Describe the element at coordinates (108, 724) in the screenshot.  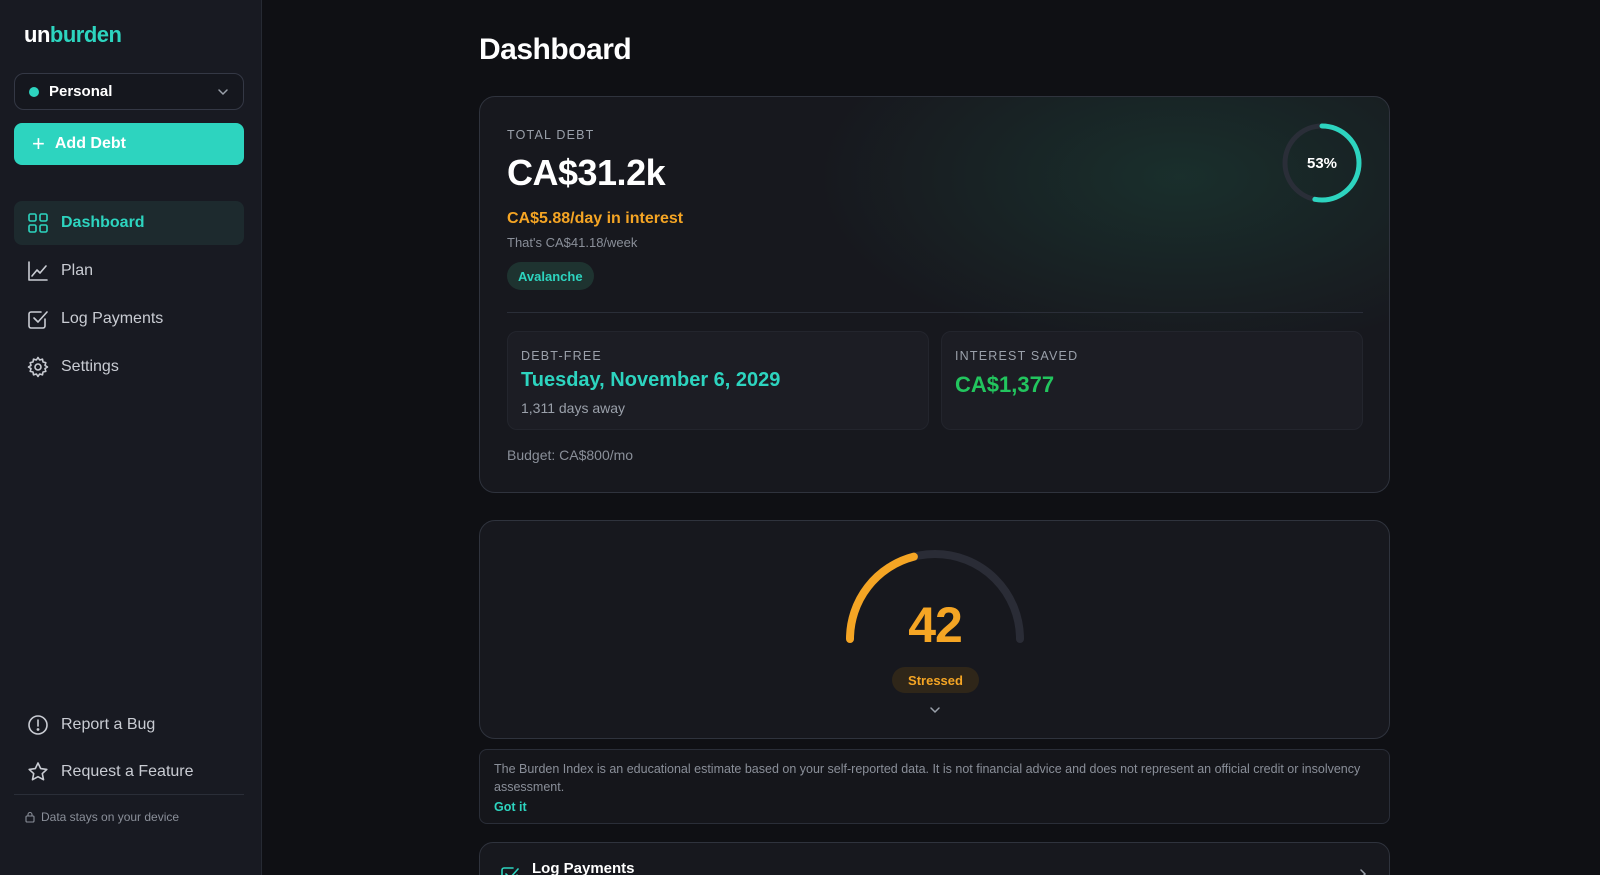
I see `report-bug-label: Report a Bug` at that location.